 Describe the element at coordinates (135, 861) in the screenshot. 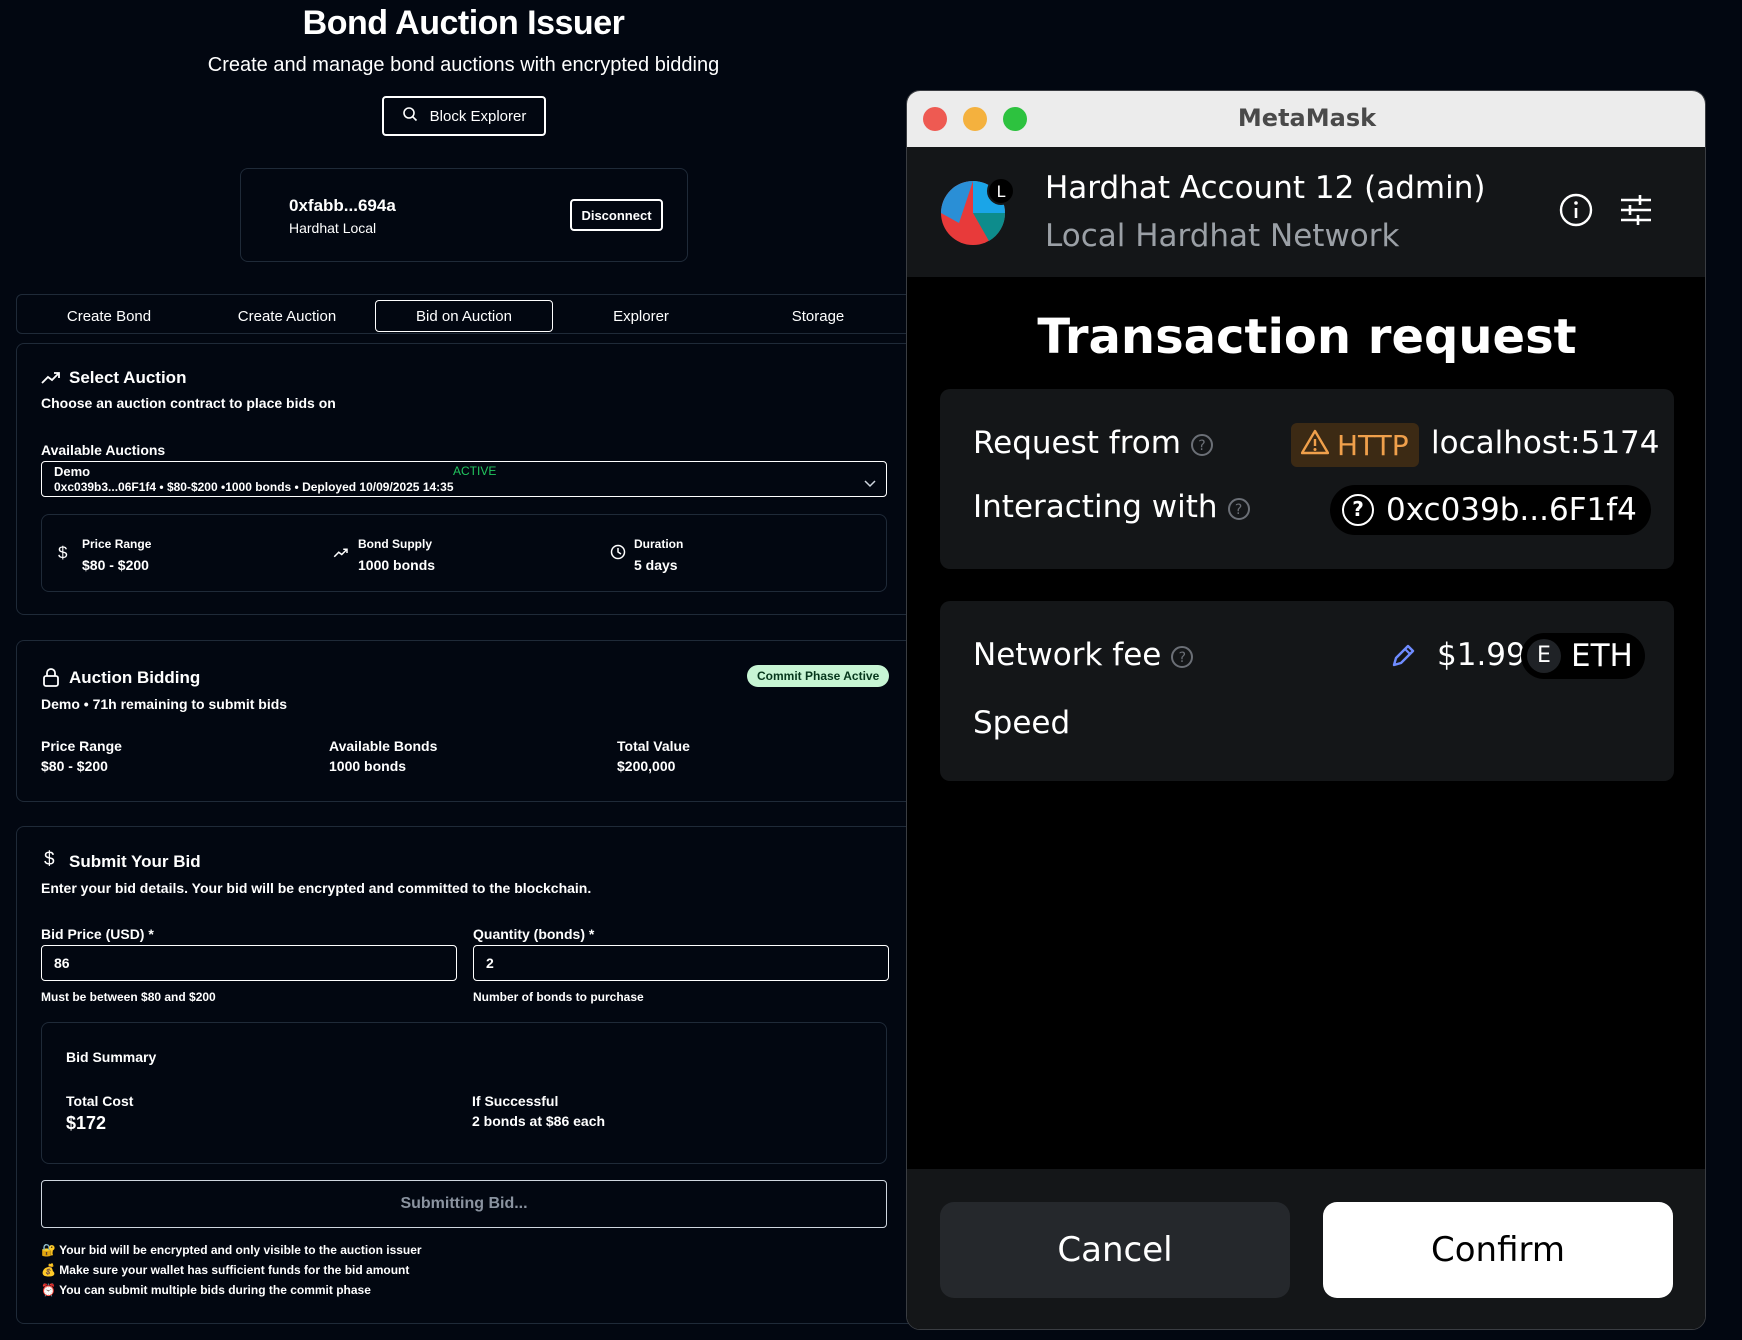

I see `submit-bid-title: Submit Your Bid` at that location.